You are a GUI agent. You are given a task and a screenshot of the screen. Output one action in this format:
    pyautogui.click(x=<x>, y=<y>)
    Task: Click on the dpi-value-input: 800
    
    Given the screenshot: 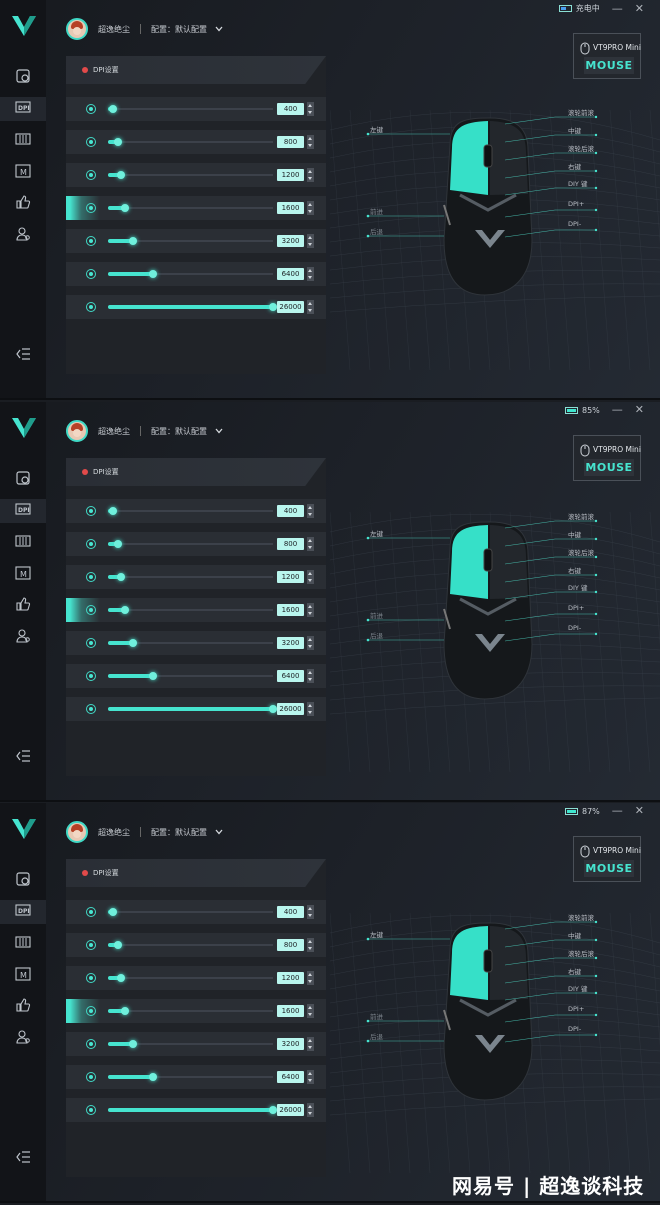 What is the action you would take?
    pyautogui.click(x=290, y=544)
    